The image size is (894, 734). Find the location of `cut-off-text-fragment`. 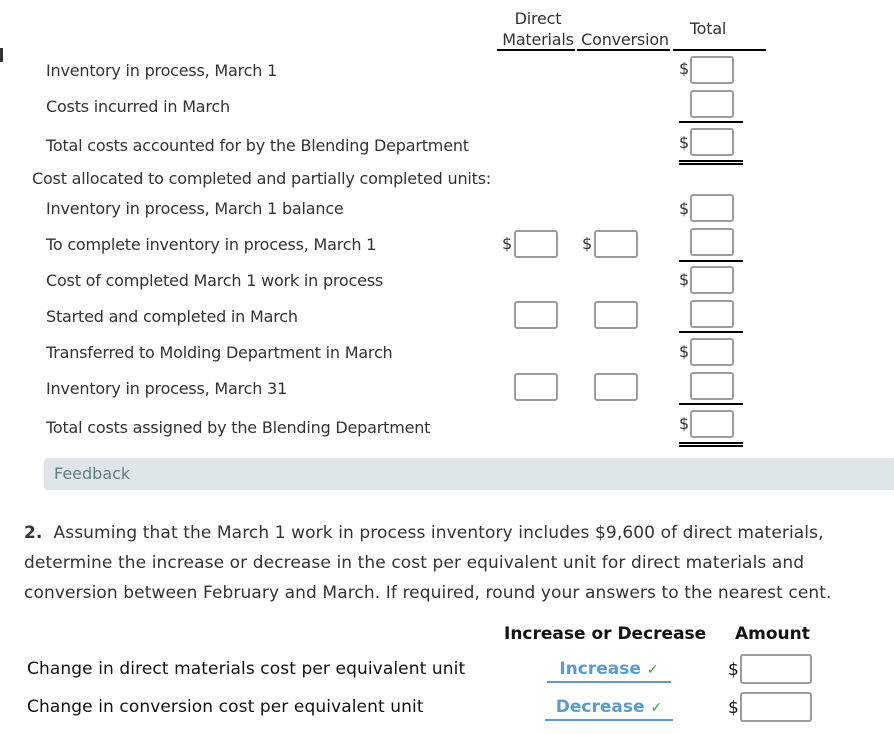

cut-off-text-fragment is located at coordinates (1, 55).